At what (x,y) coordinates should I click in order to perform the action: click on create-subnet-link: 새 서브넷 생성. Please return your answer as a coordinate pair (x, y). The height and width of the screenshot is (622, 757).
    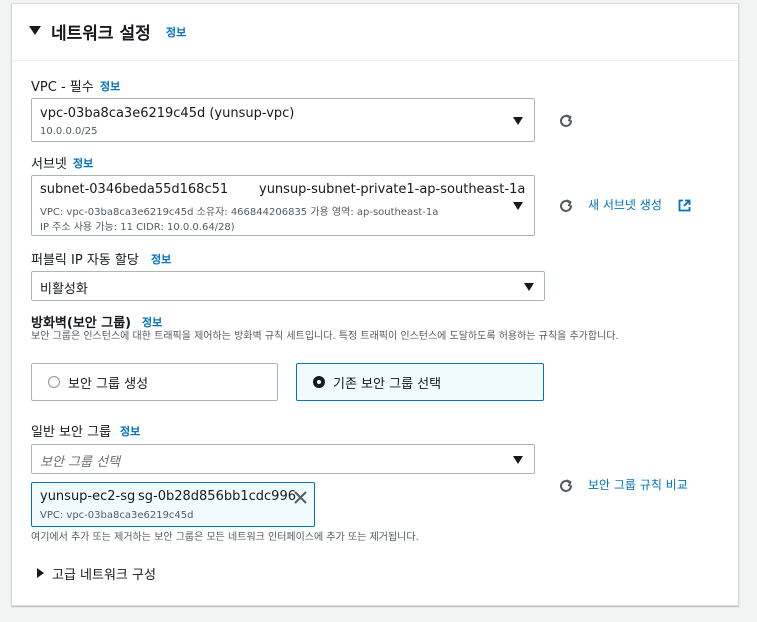
    Looking at the image, I should click on (625, 204).